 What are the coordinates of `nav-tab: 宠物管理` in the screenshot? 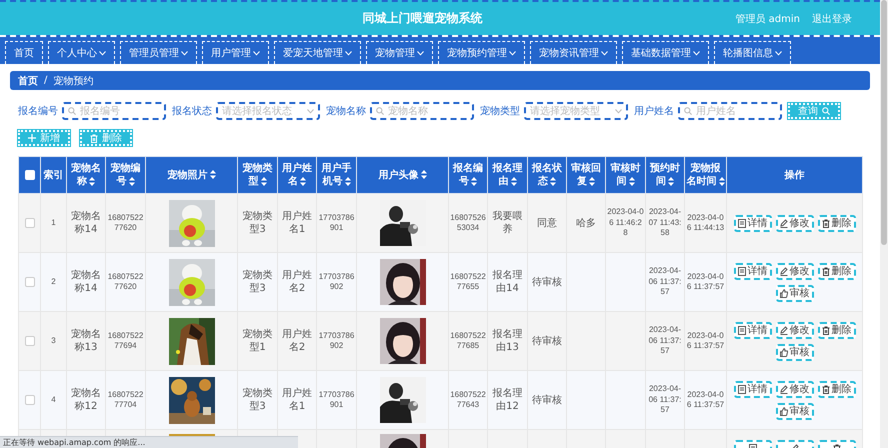 It's located at (399, 52).